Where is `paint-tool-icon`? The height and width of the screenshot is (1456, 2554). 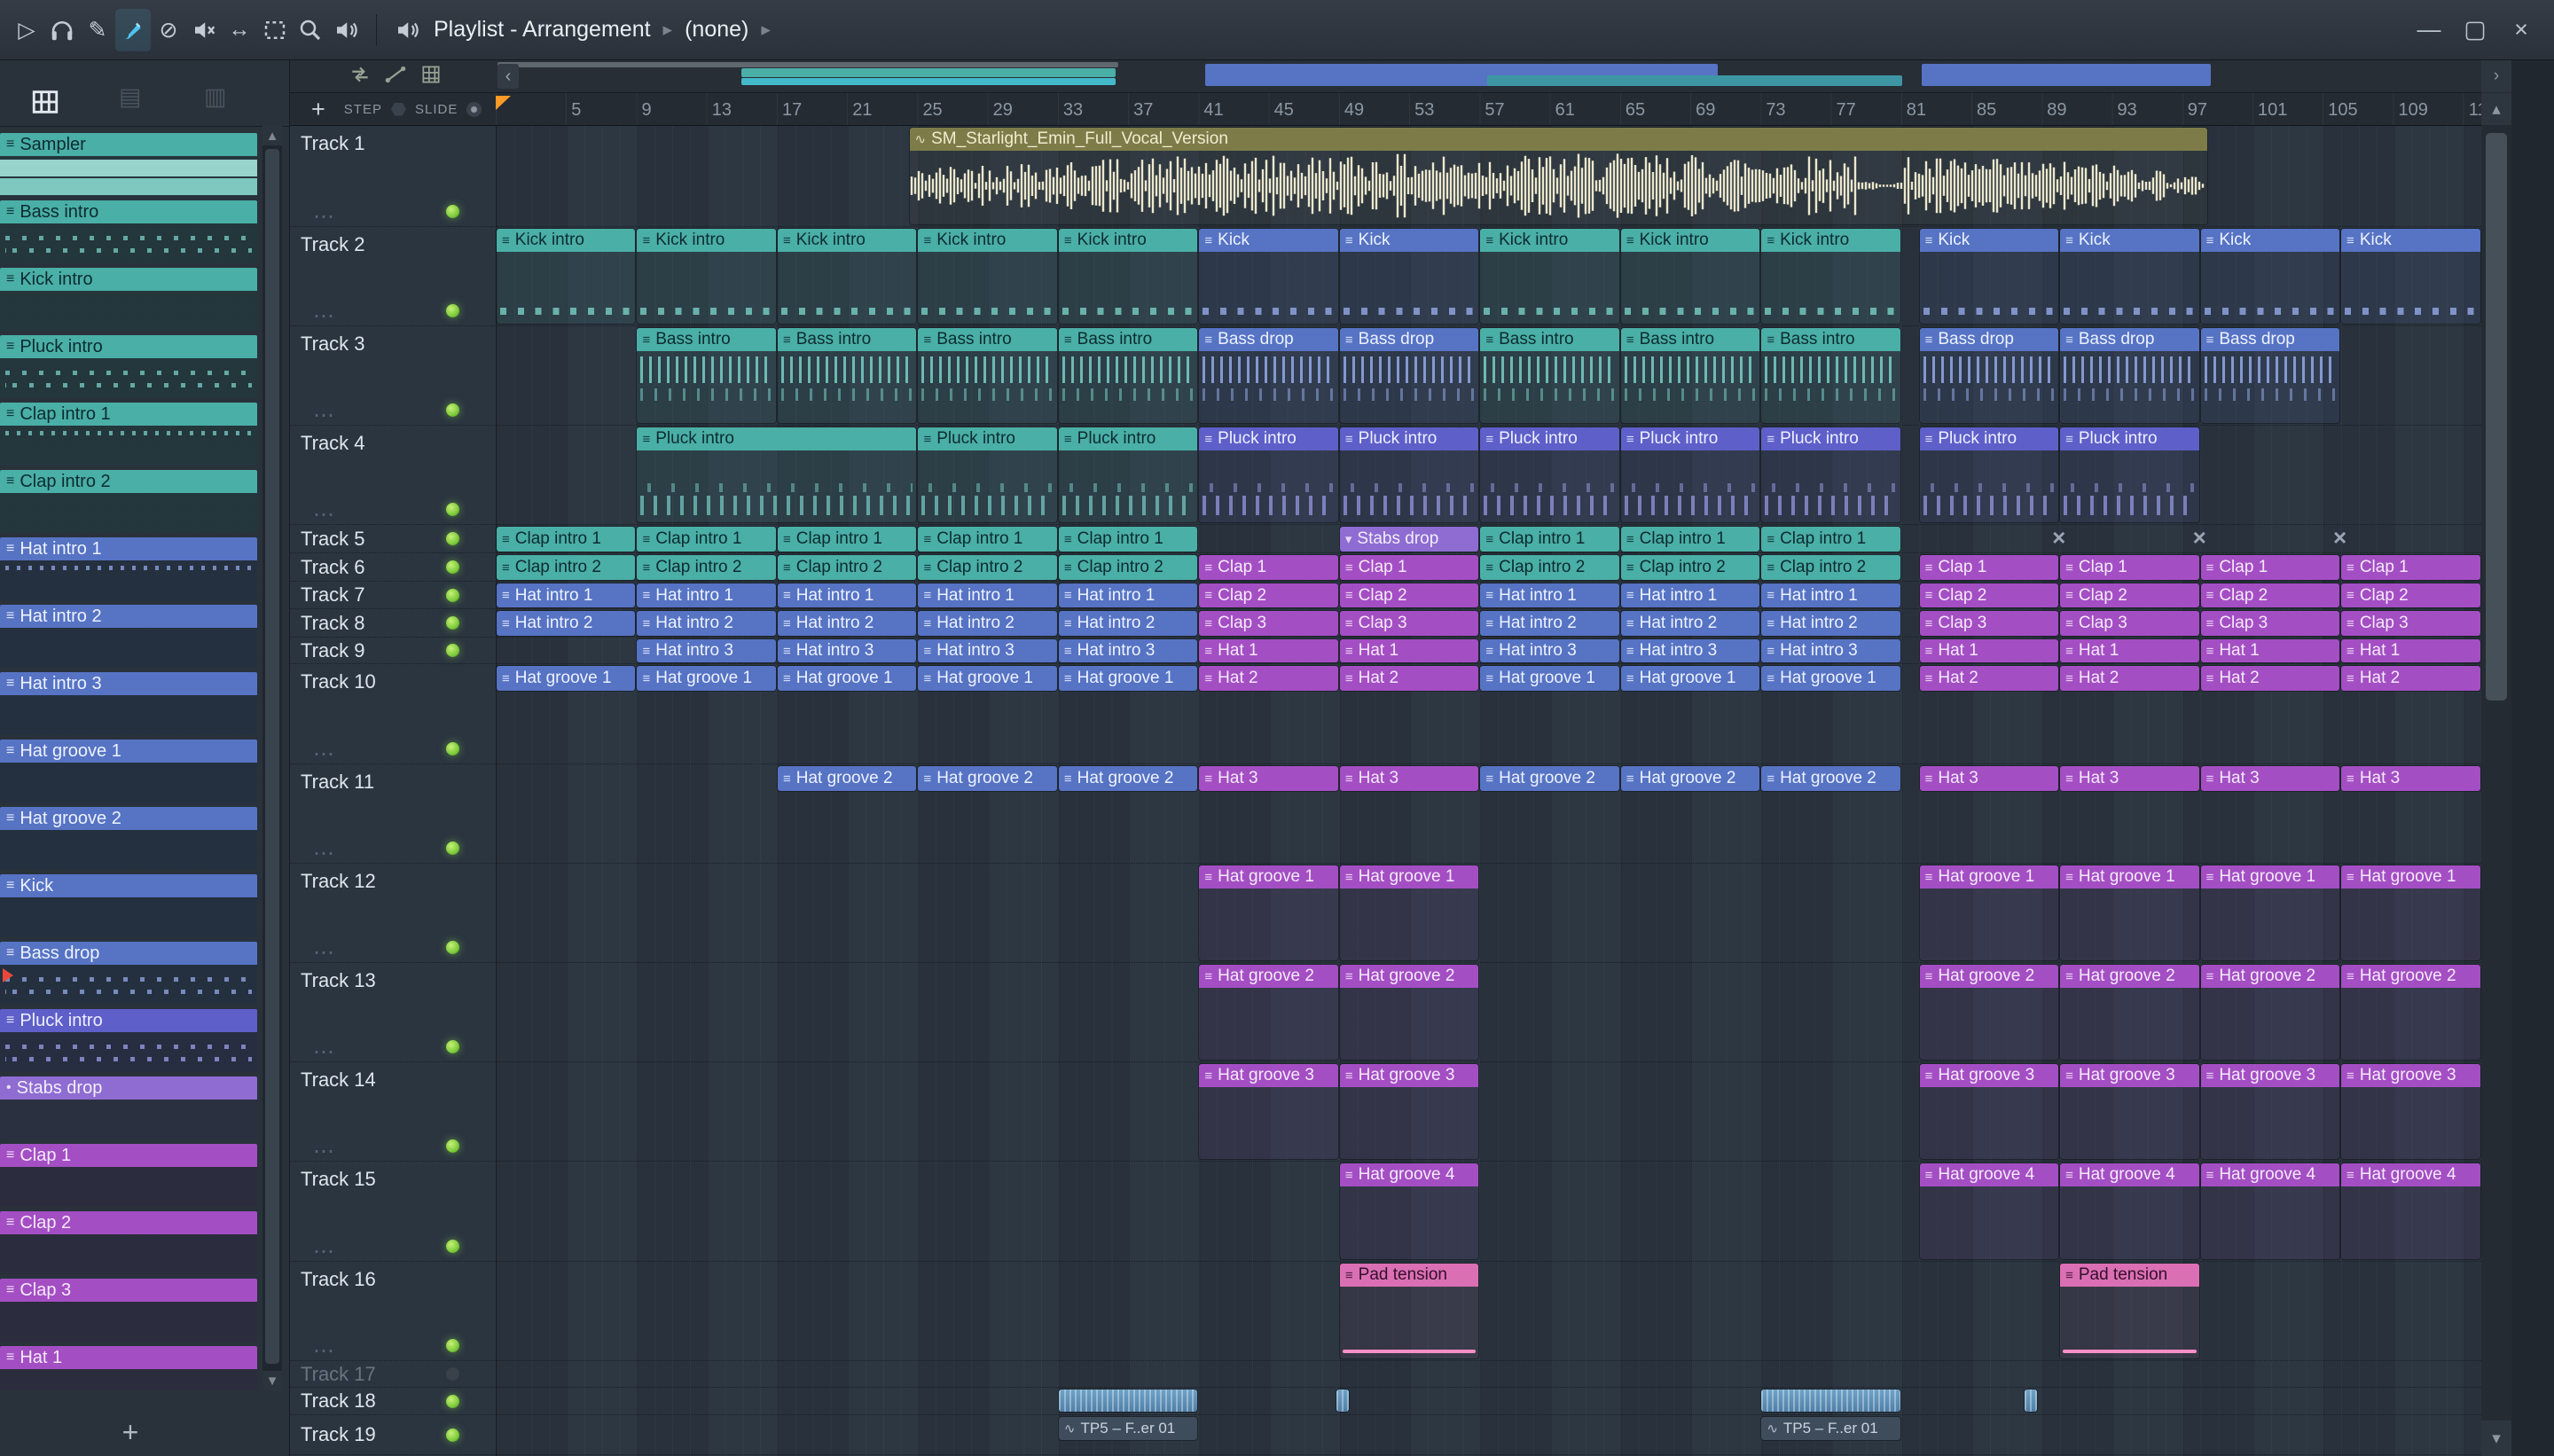
paint-tool-icon is located at coordinates (133, 29).